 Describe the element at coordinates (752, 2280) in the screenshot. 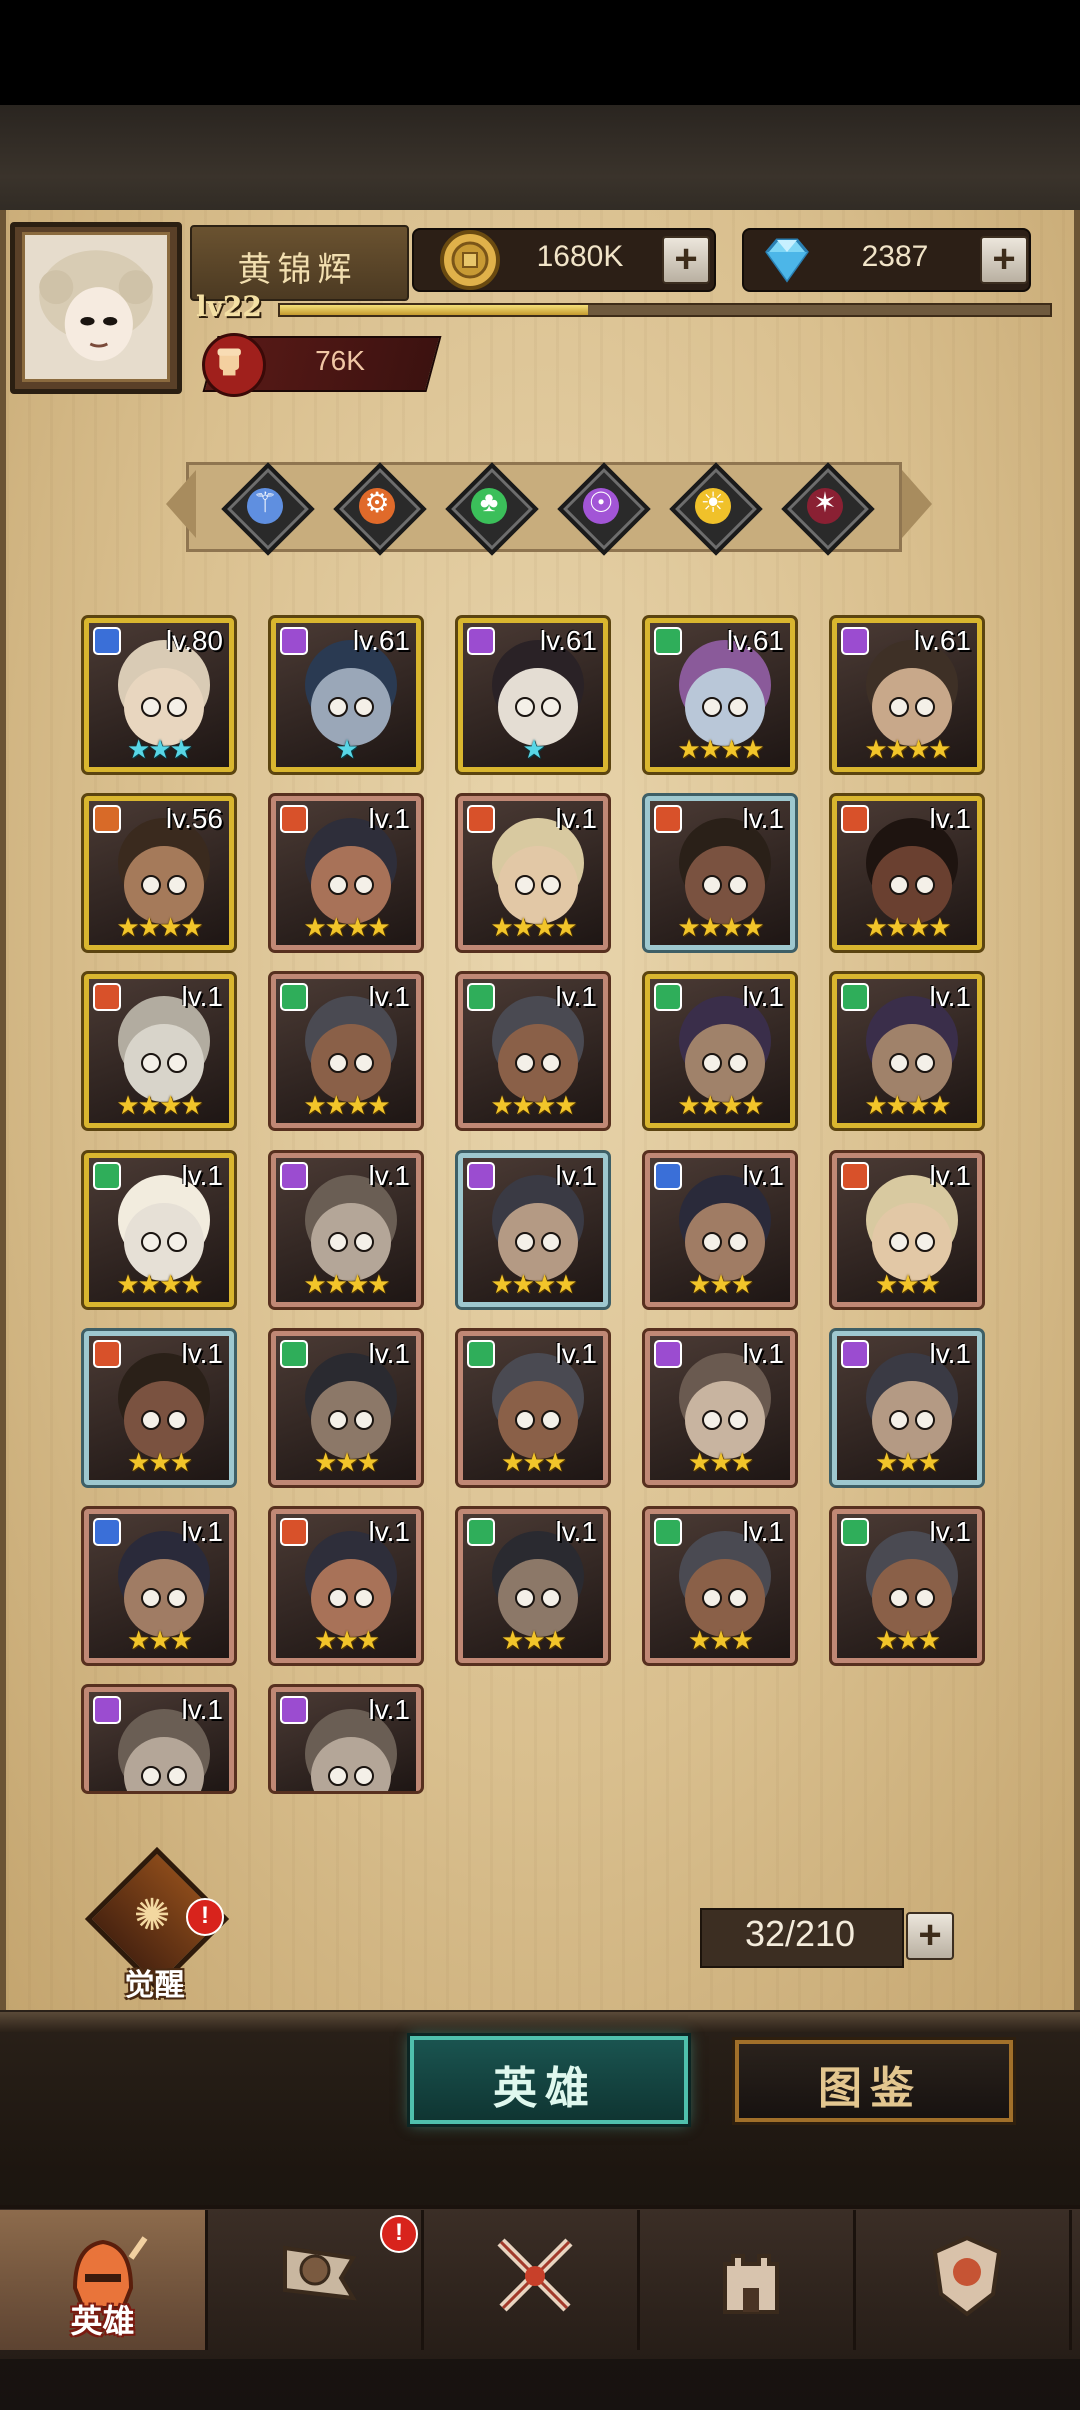

I see `nav-item-castle-tower` at that location.